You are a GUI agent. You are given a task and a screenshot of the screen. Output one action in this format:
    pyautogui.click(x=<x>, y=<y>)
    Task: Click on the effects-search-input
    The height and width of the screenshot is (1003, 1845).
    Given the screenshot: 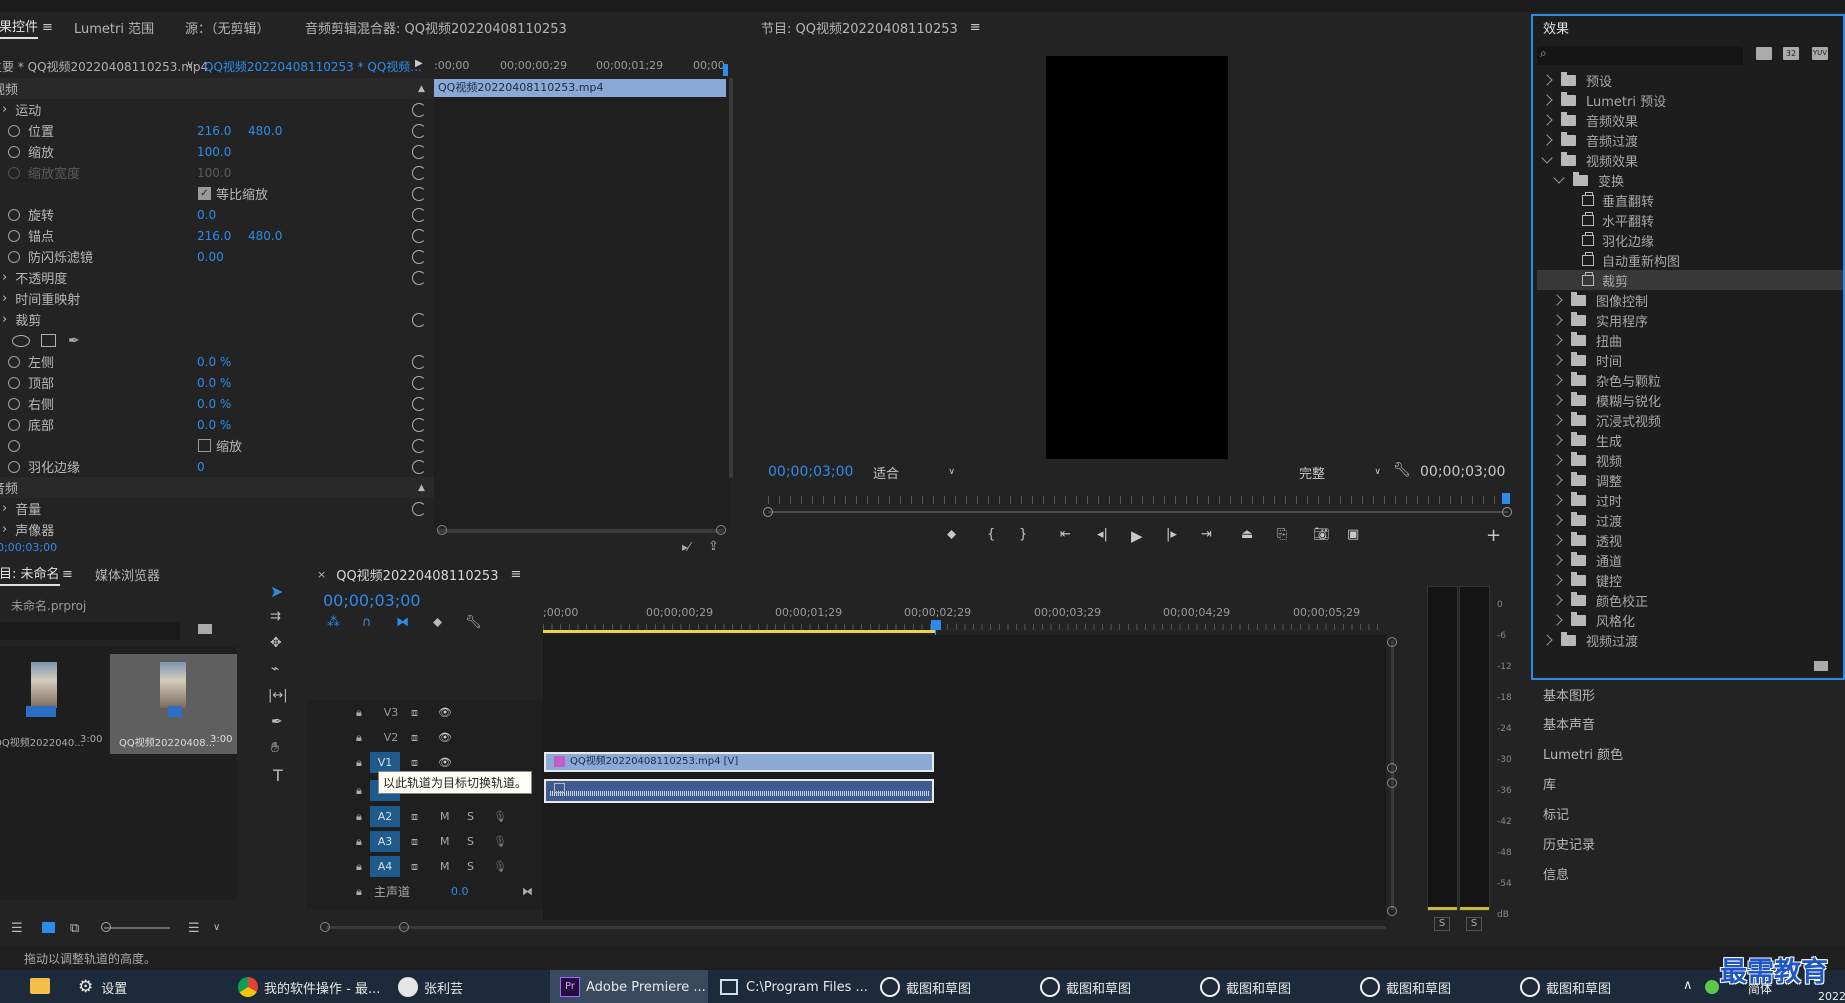 What is the action you would take?
    pyautogui.click(x=1640, y=55)
    